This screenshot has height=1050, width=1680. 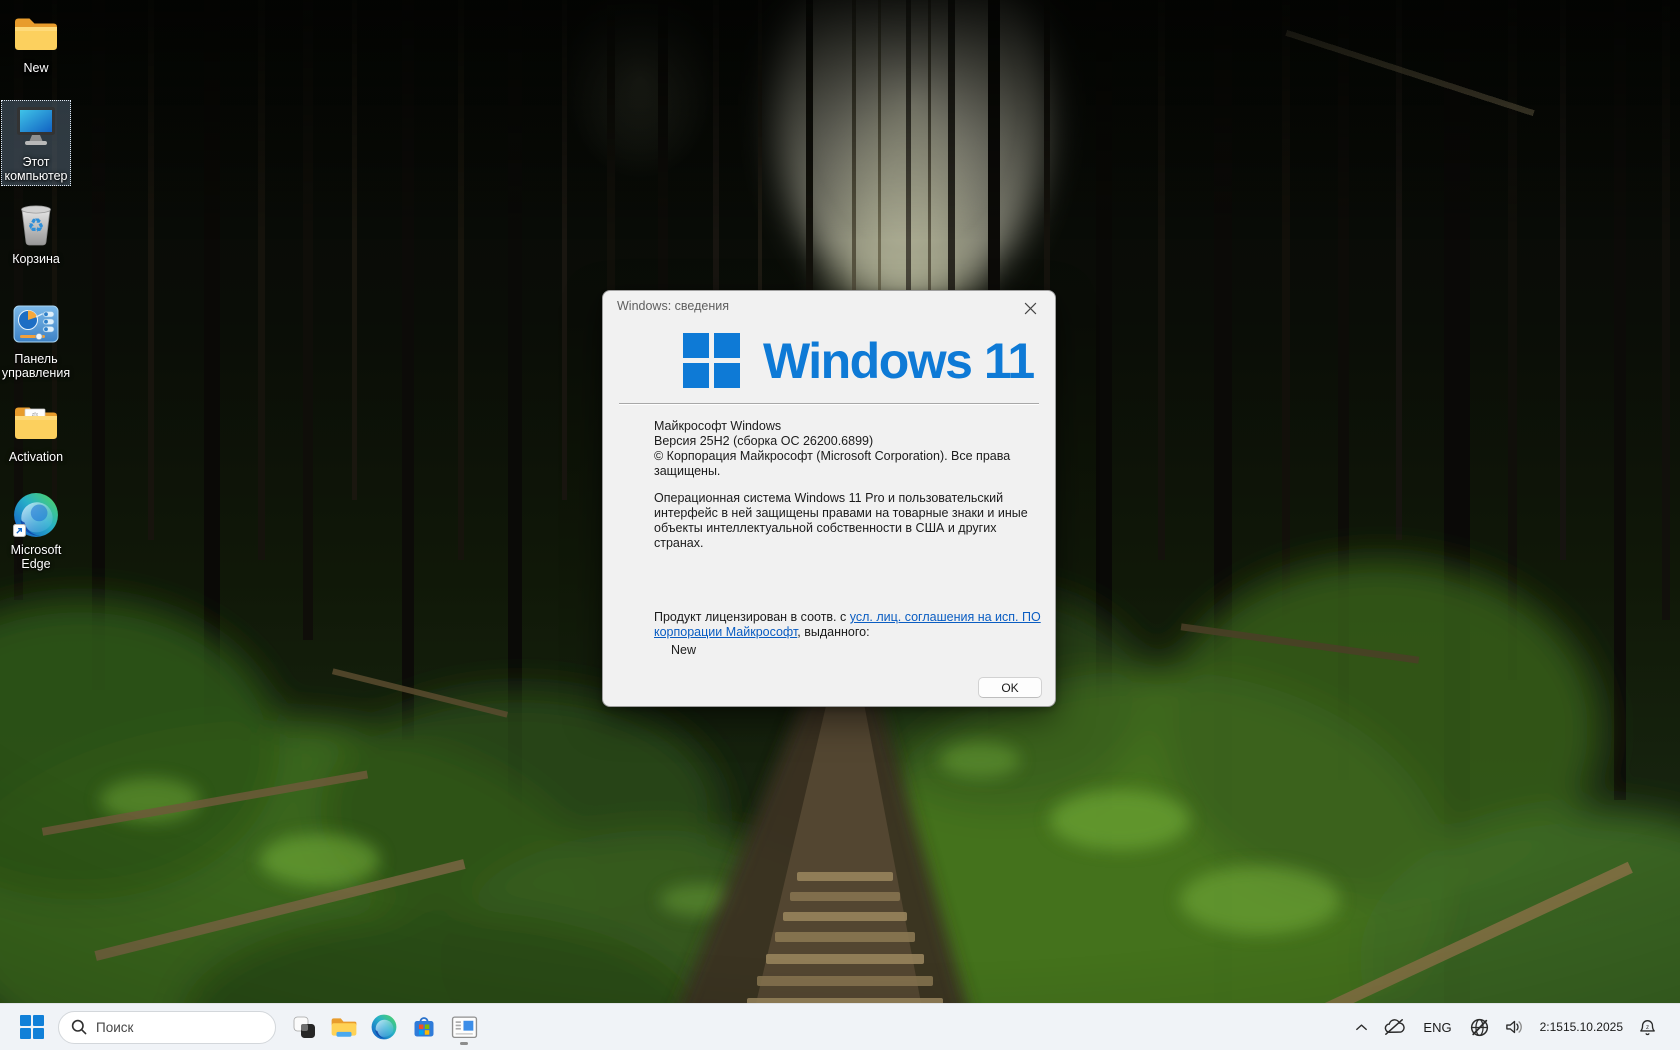 What do you see at coordinates (36, 259) in the screenshot?
I see `desktop-icon-label: Корзина` at bounding box center [36, 259].